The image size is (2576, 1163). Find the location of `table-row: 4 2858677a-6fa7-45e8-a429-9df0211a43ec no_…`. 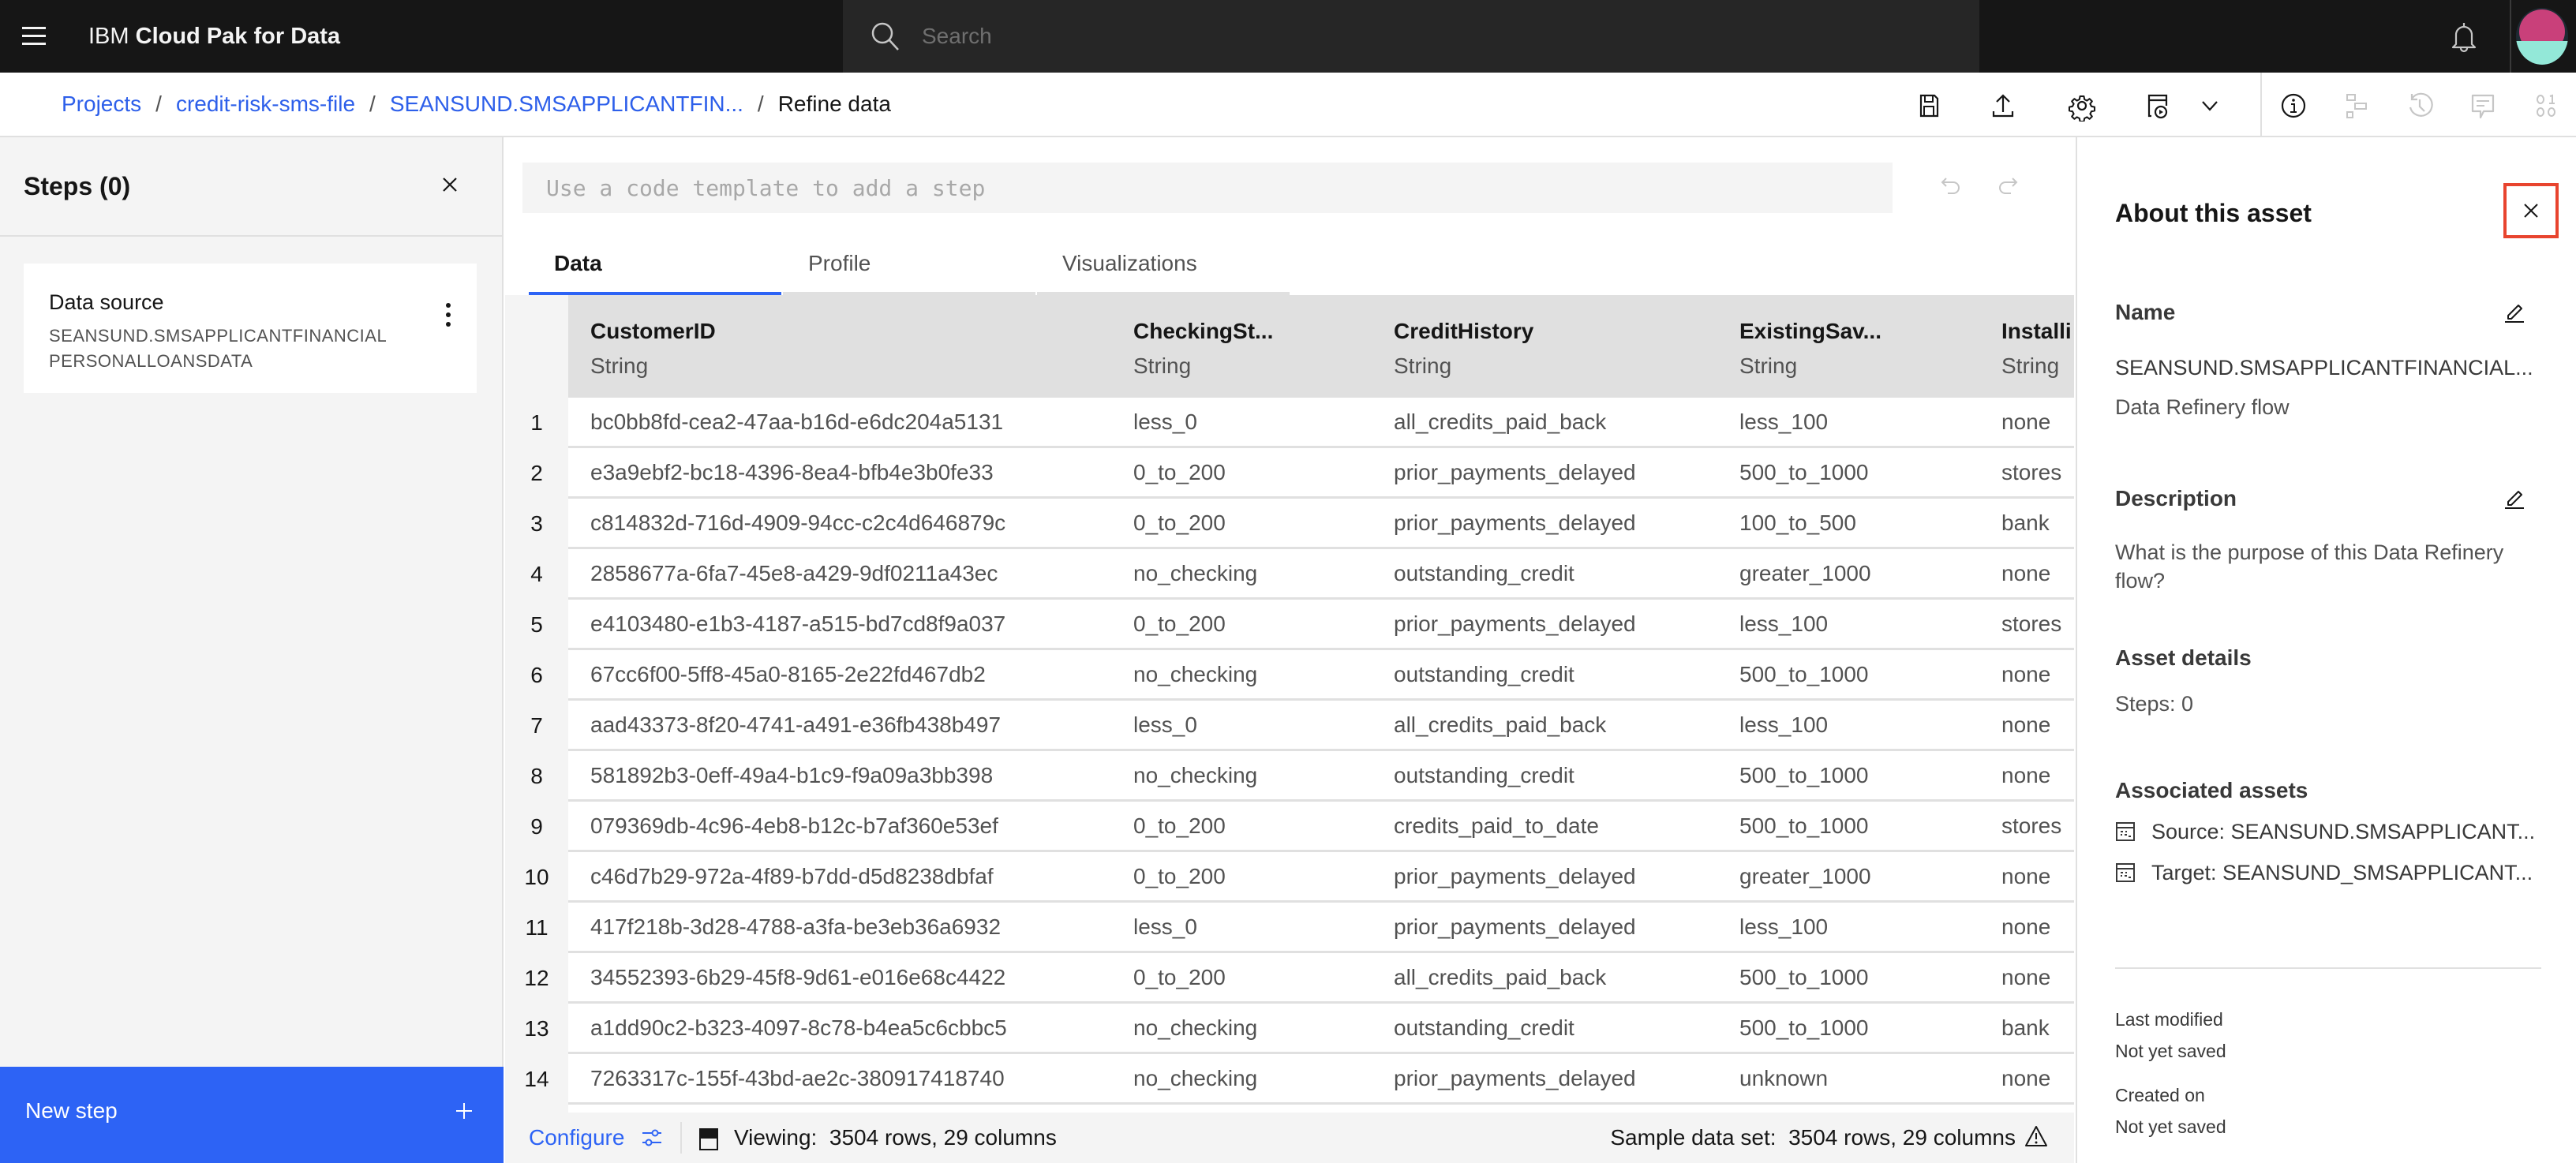

table-row: 4 2858677a-6fa7-45e8-a429-9df0211a43ec no_… is located at coordinates (1289, 574).